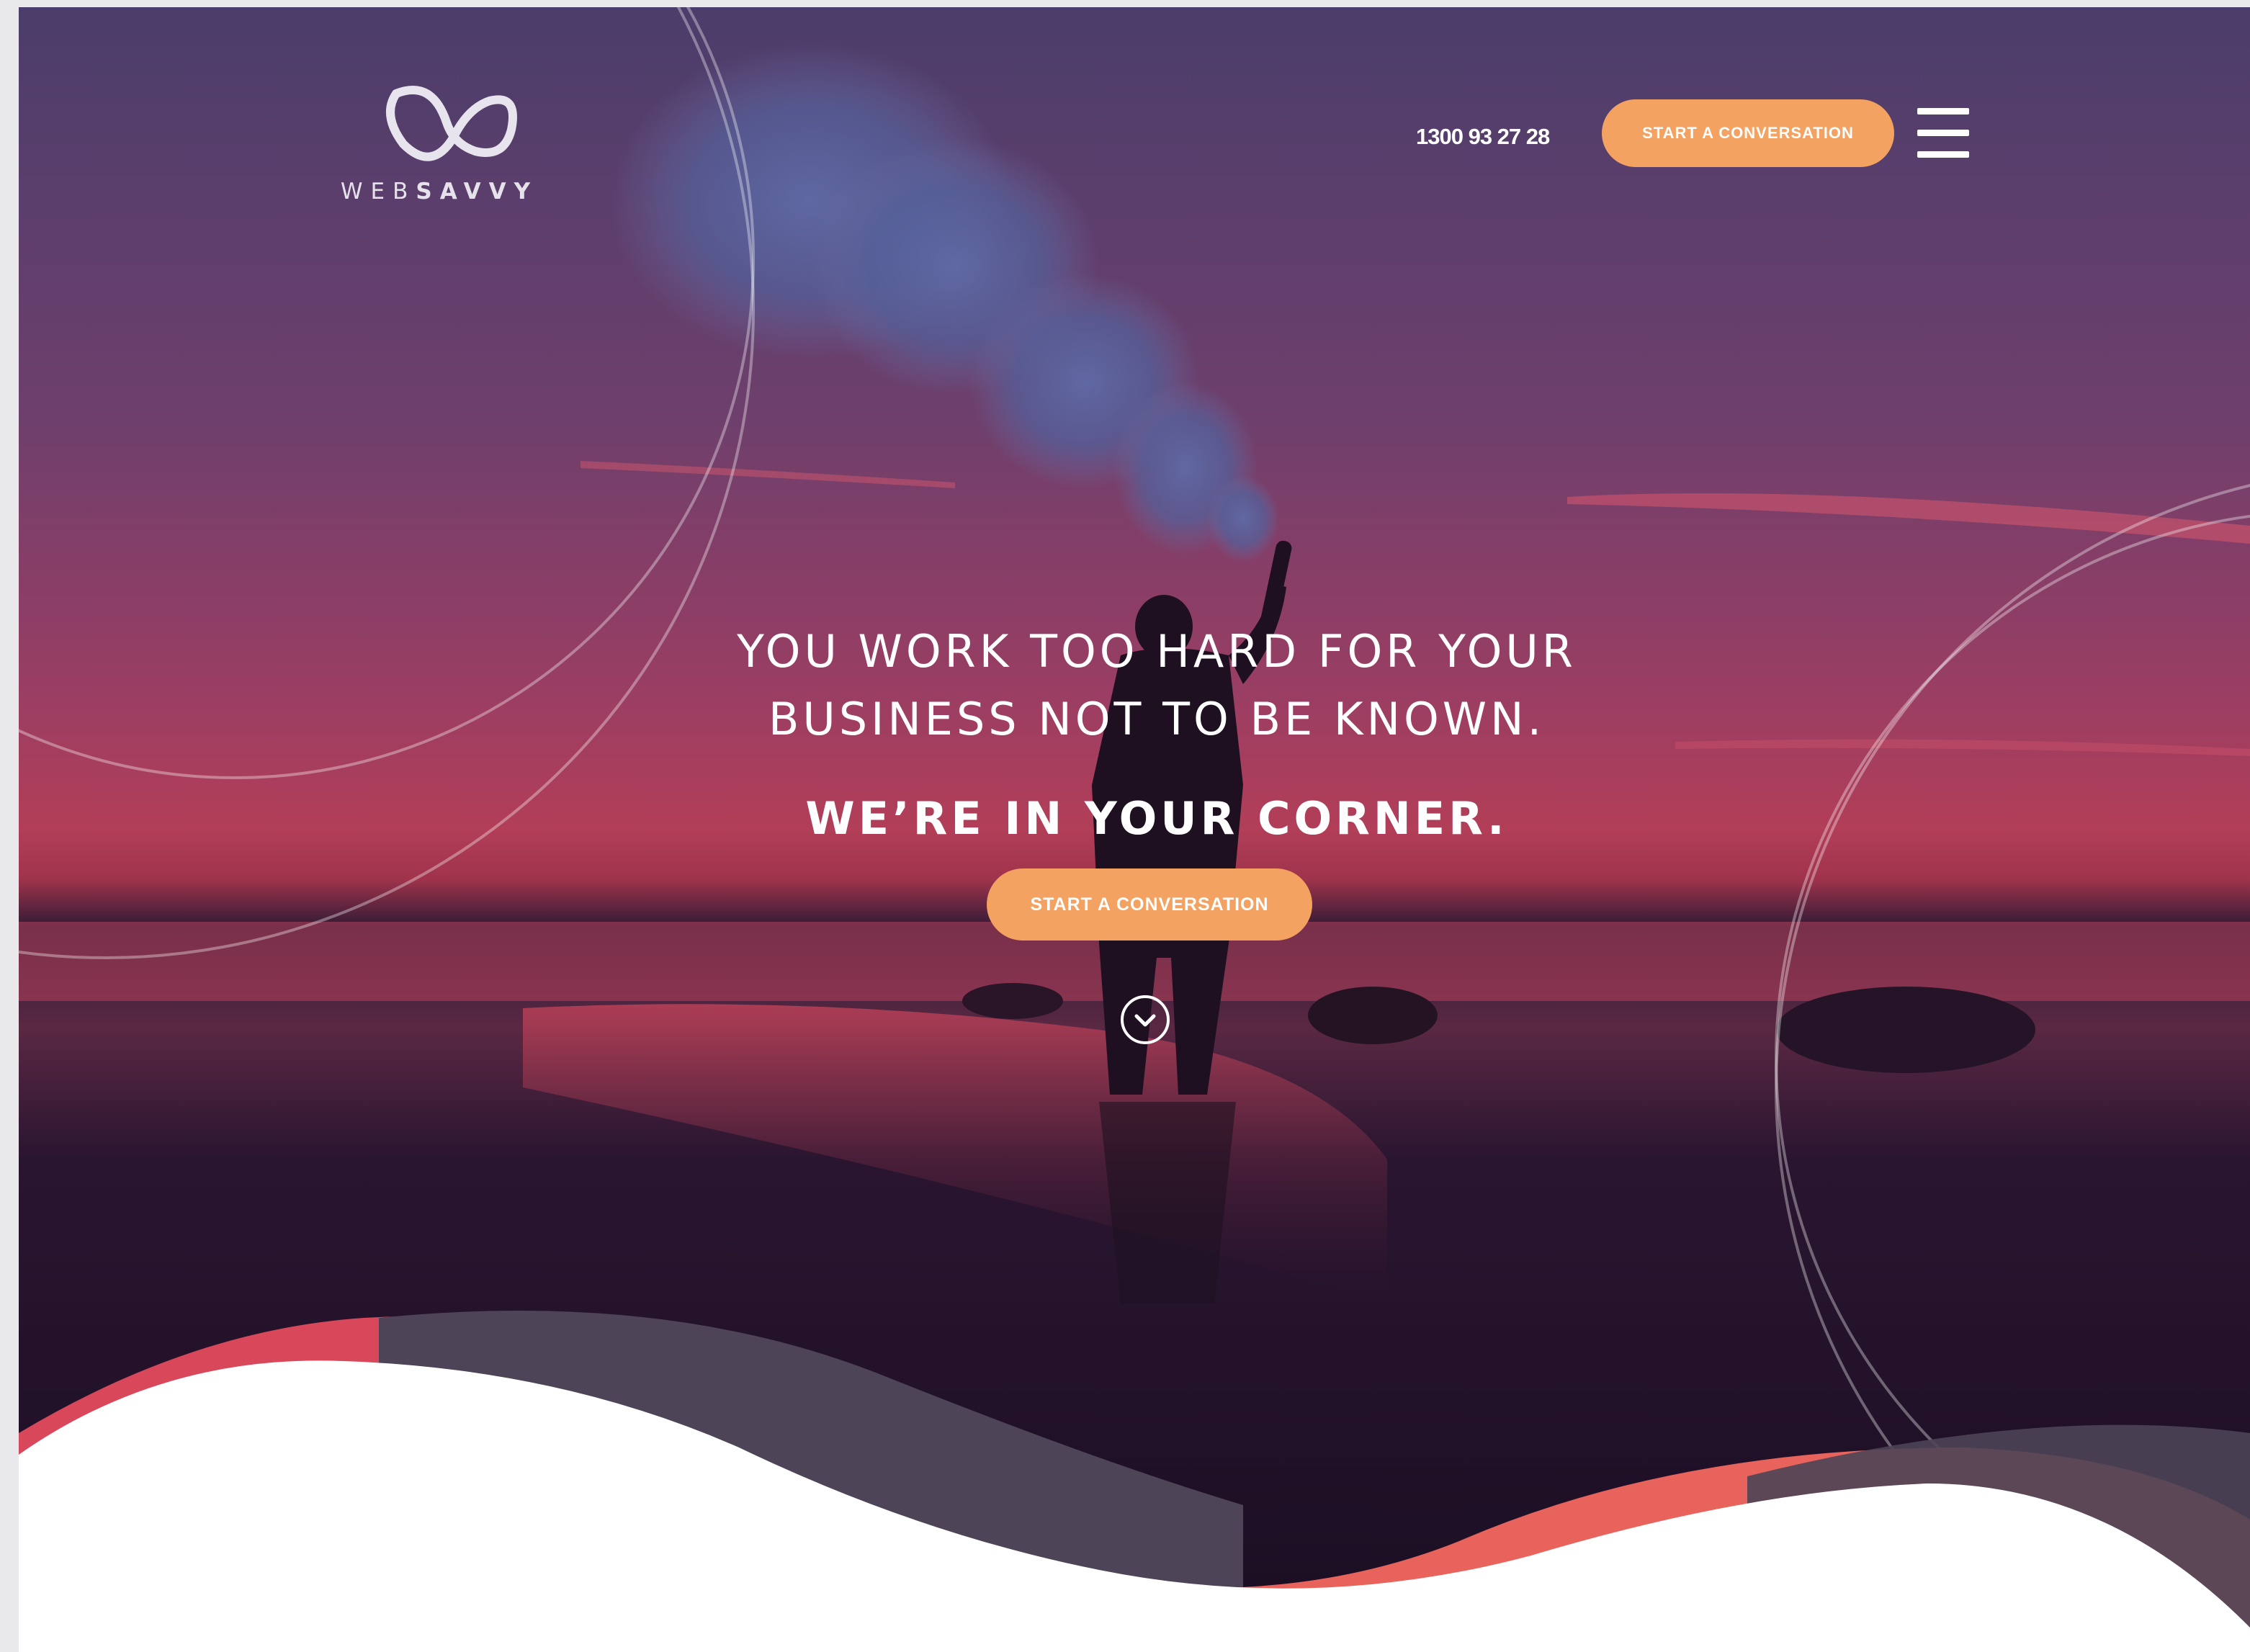 This screenshot has width=2250, height=1652. What do you see at coordinates (378, 192) in the screenshot?
I see `logo-text-web: WEB` at bounding box center [378, 192].